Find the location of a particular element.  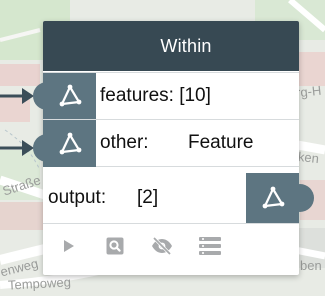

node-header: Within is located at coordinates (171, 46).